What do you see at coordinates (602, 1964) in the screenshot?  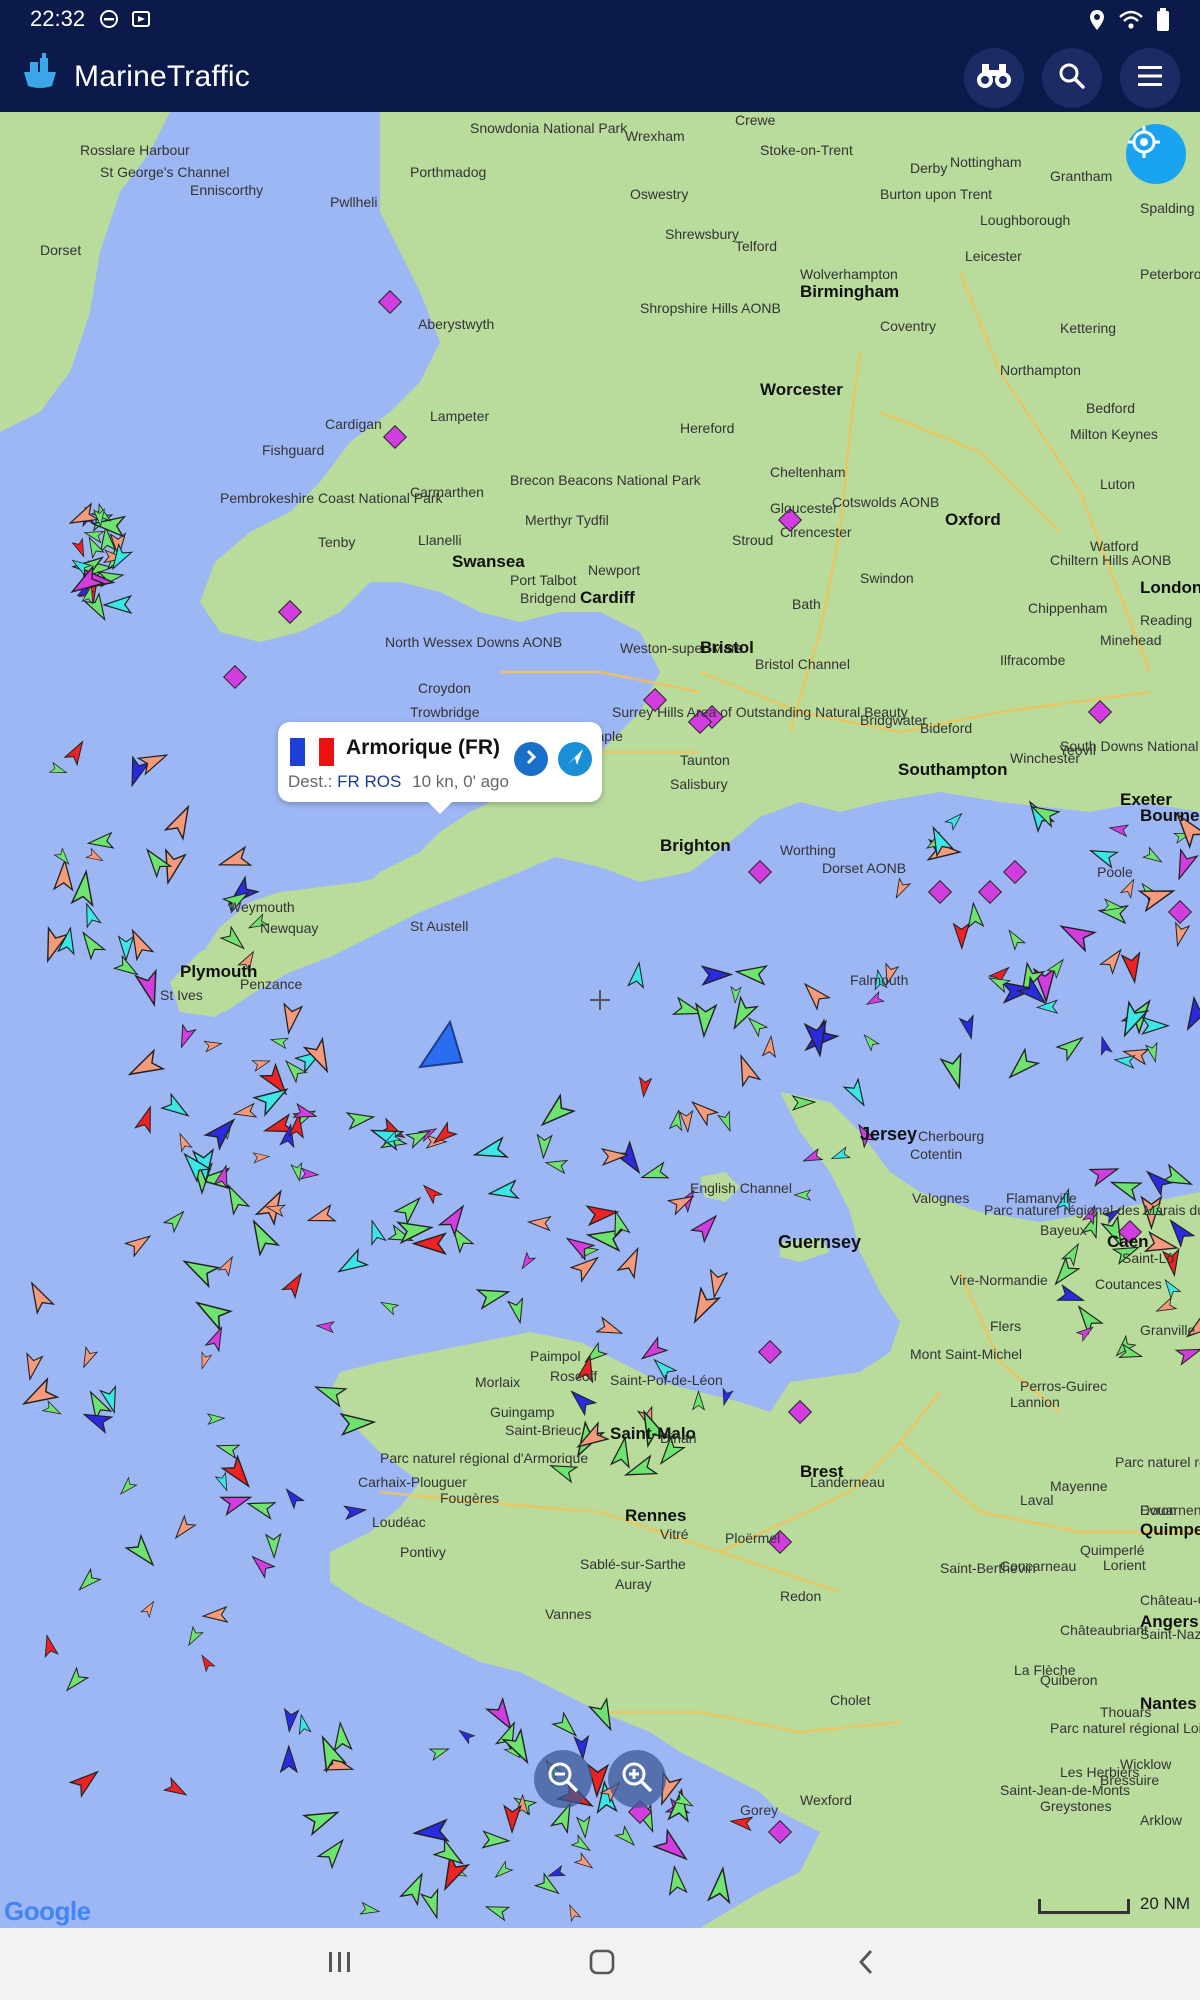 I see `home-button` at bounding box center [602, 1964].